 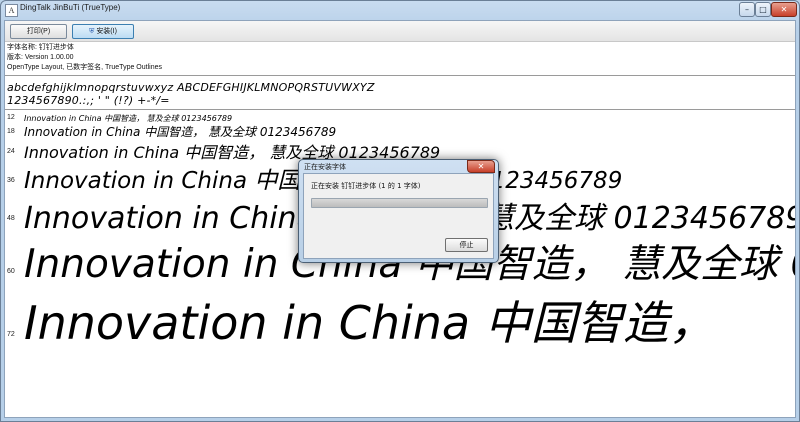 What do you see at coordinates (11, 117) in the screenshot?
I see `size-label: 12` at bounding box center [11, 117].